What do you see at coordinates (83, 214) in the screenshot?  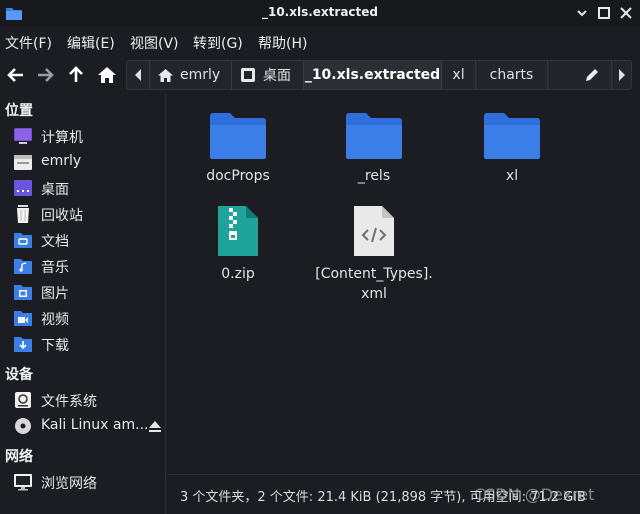 I see `sidebar-item-trash: 回收站` at bounding box center [83, 214].